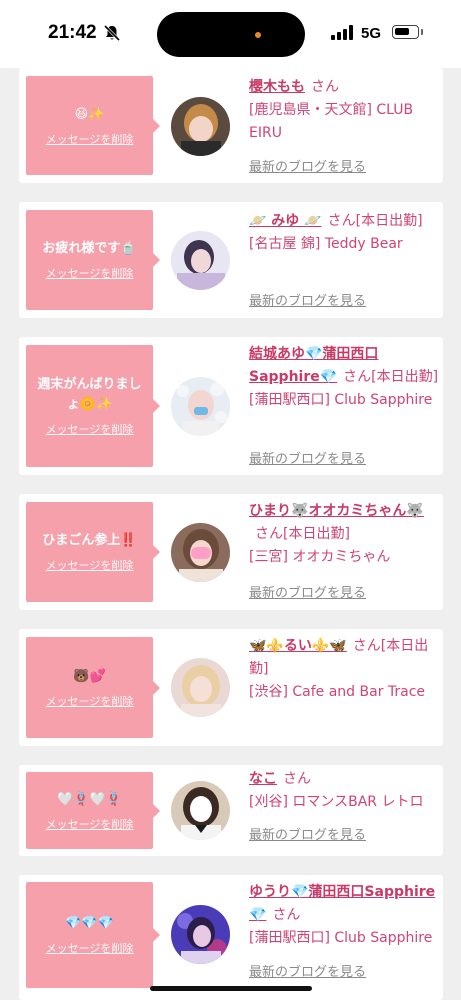 This screenshot has width=461, height=1000. Describe the element at coordinates (72, 32) in the screenshot. I see `clock: 21:42` at that location.